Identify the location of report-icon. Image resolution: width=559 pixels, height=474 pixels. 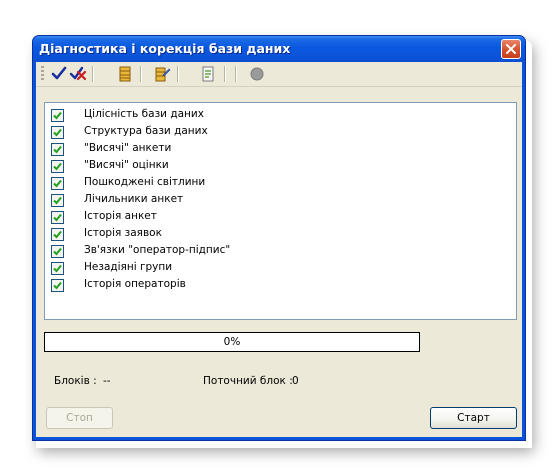
(208, 74).